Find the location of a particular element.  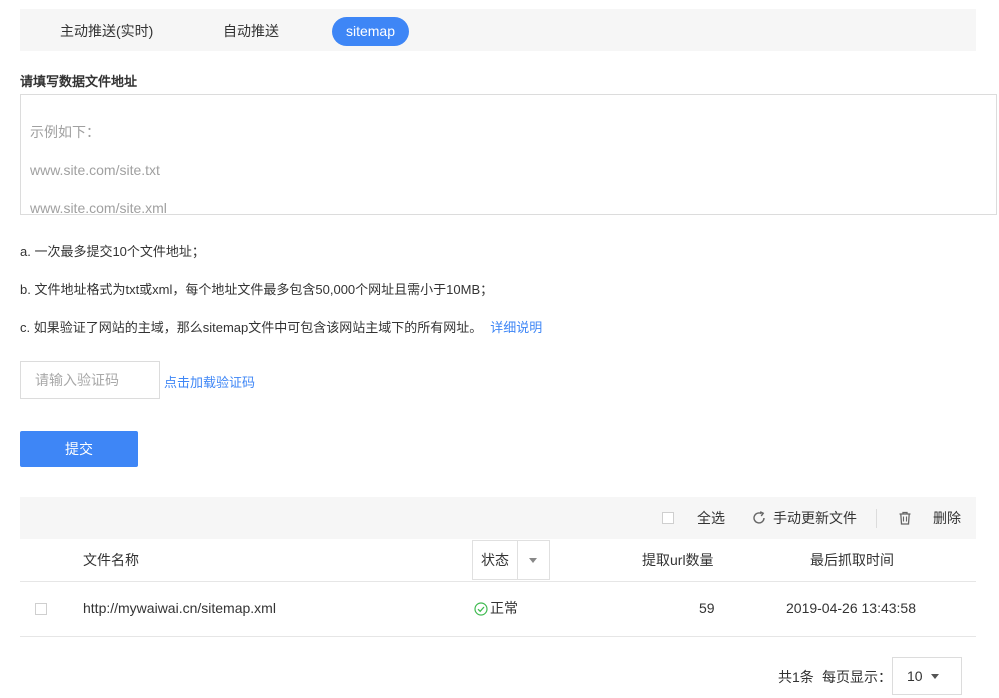

status-filter-dropdown: 状态 is located at coordinates (511, 560).